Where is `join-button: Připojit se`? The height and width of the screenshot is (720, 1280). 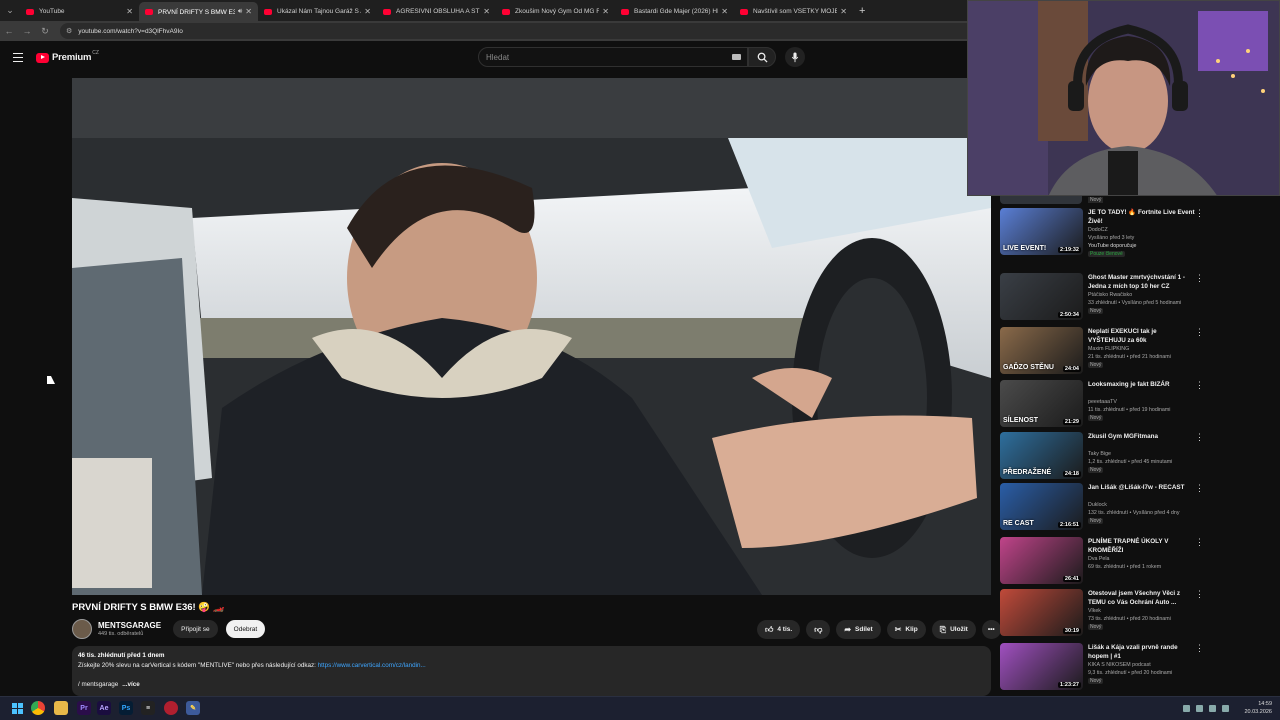 join-button: Připojit se is located at coordinates (195, 629).